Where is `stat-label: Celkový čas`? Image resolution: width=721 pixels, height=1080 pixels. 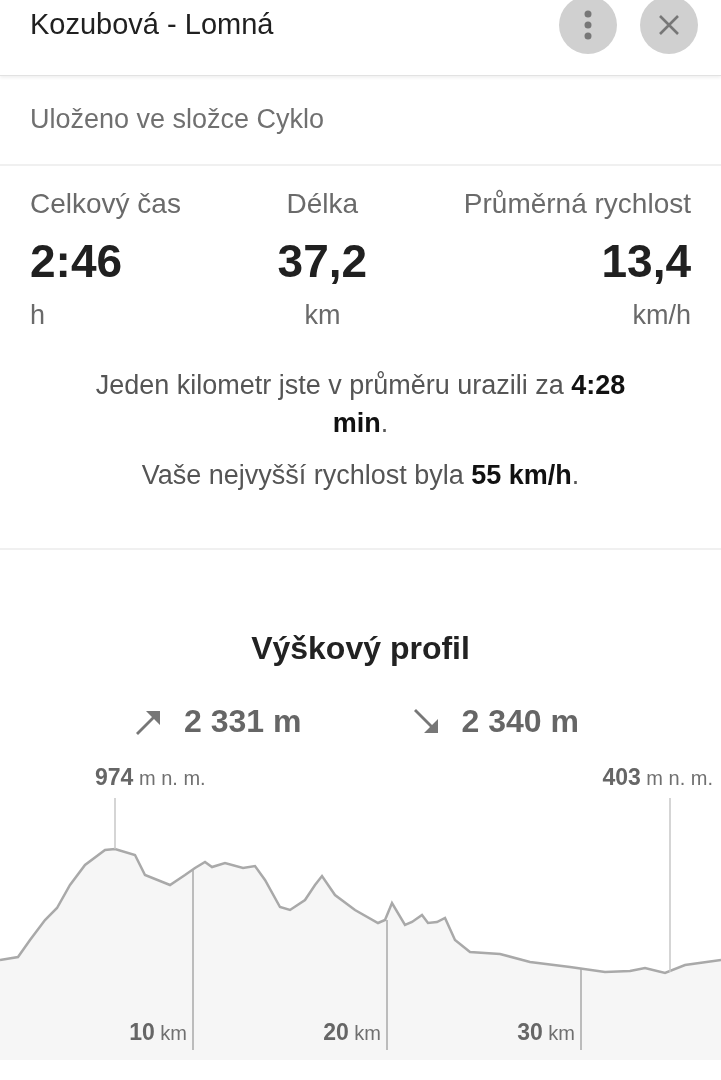
stat-label: Celkový čas is located at coordinates (105, 204).